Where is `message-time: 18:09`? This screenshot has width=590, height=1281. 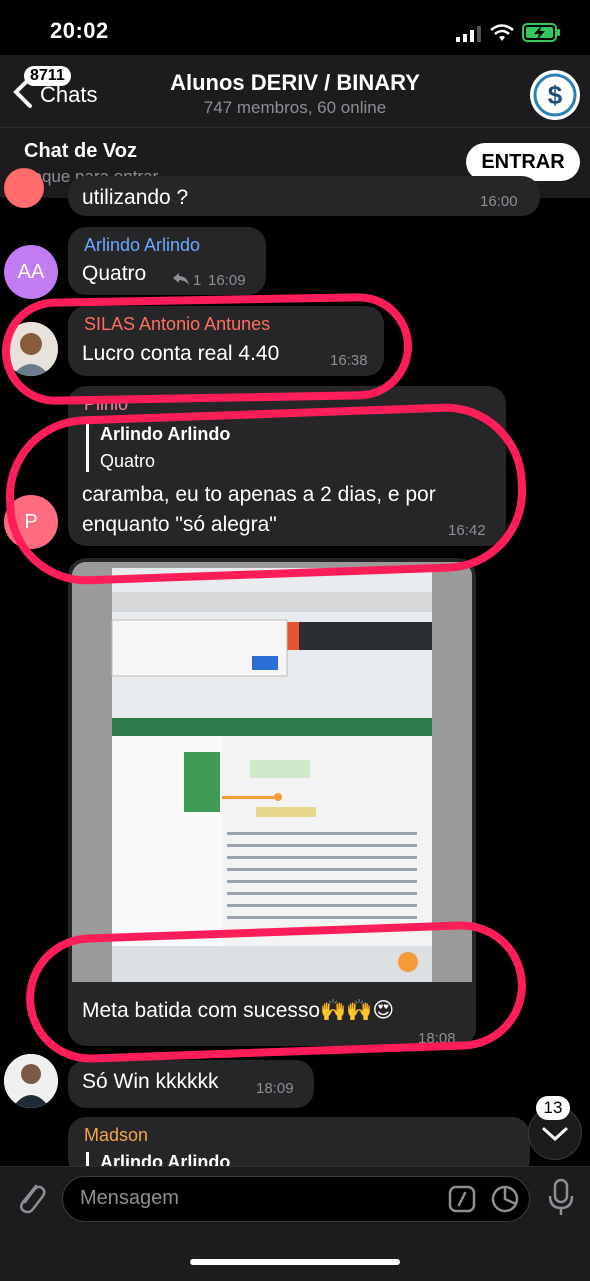 message-time: 18:09 is located at coordinates (275, 1088).